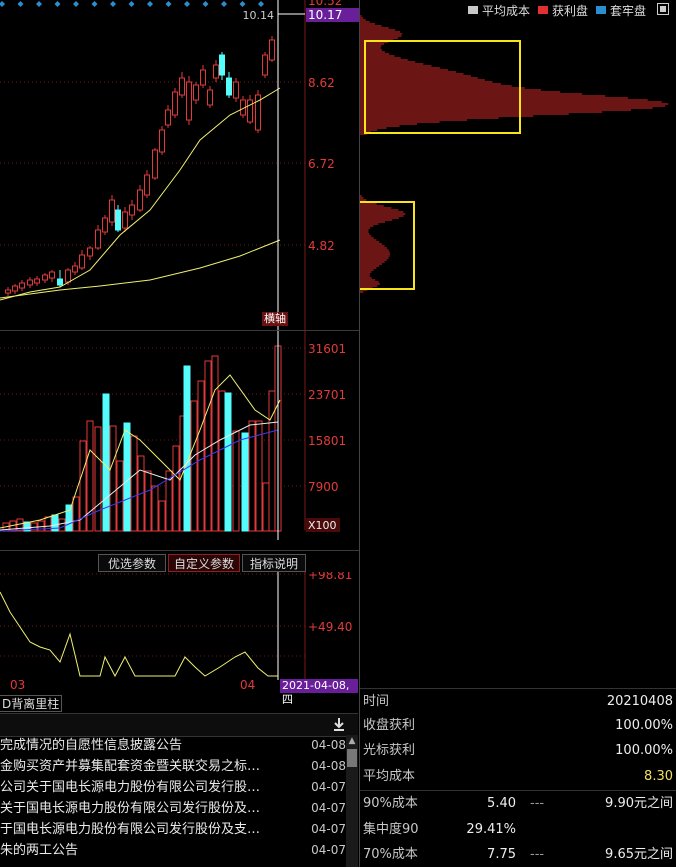 This screenshot has width=676, height=867. What do you see at coordinates (518, 688) in the screenshot?
I see `info-divider` at bounding box center [518, 688].